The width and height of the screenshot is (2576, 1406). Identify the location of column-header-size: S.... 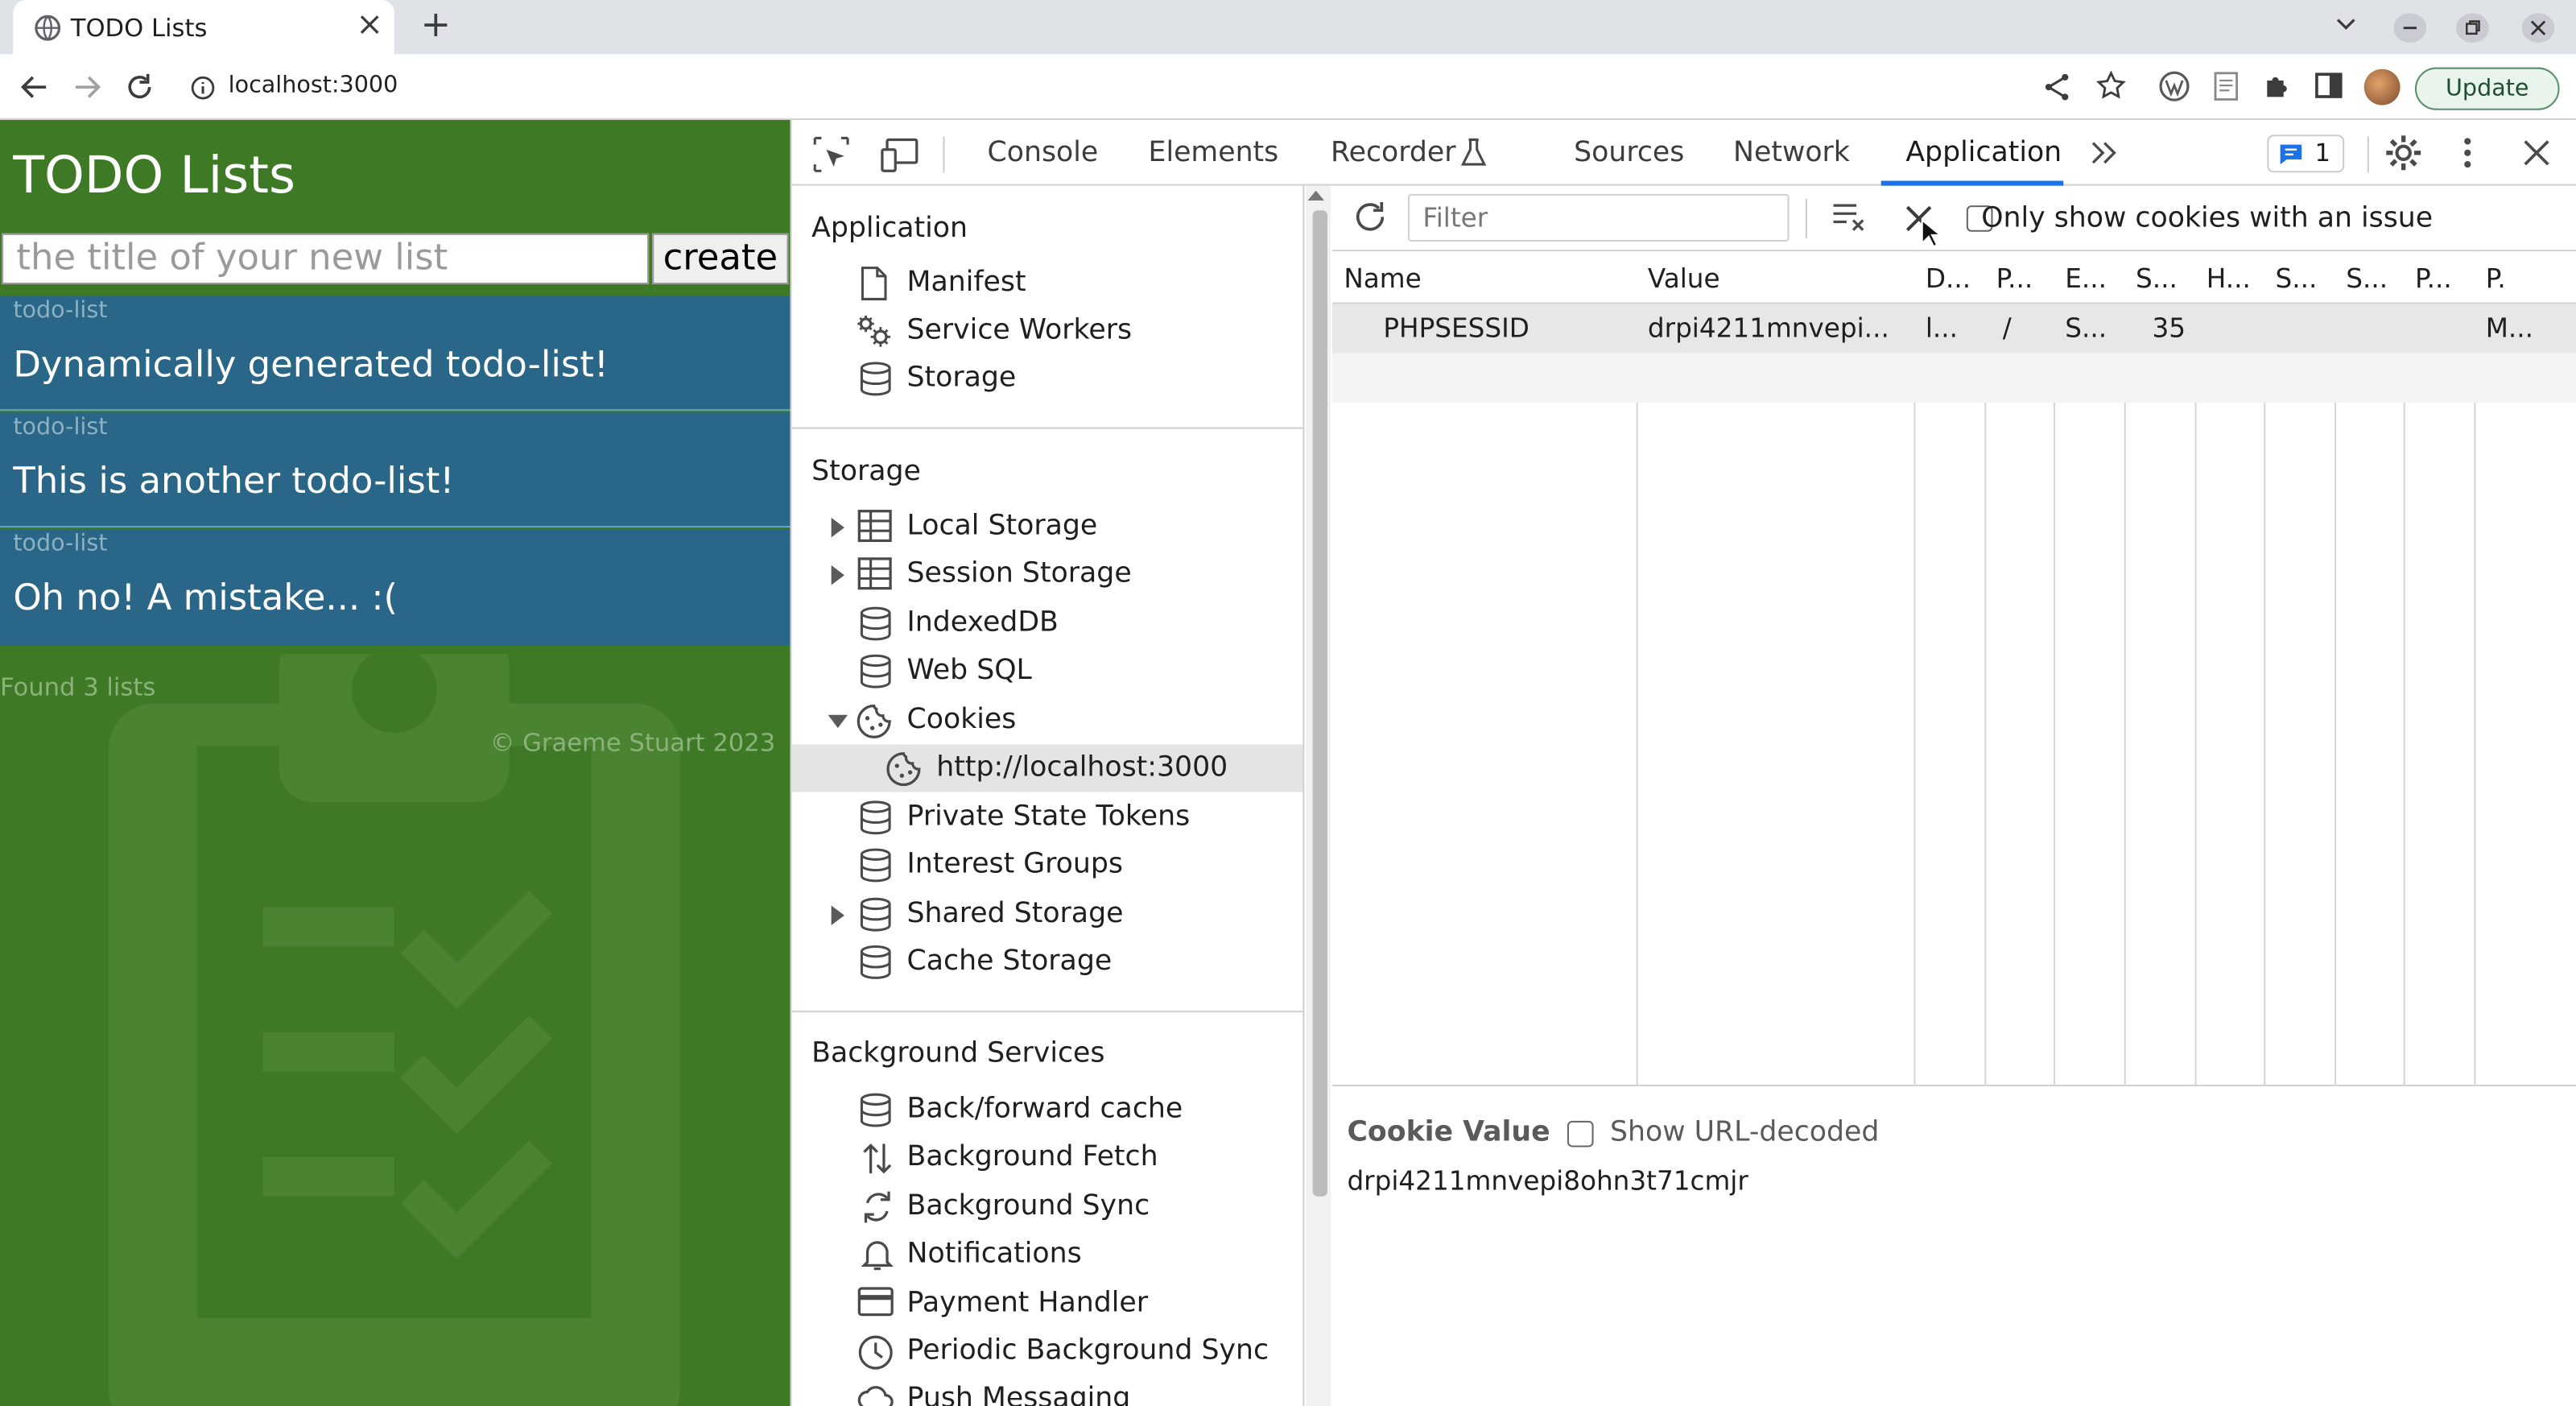
(2157, 279).